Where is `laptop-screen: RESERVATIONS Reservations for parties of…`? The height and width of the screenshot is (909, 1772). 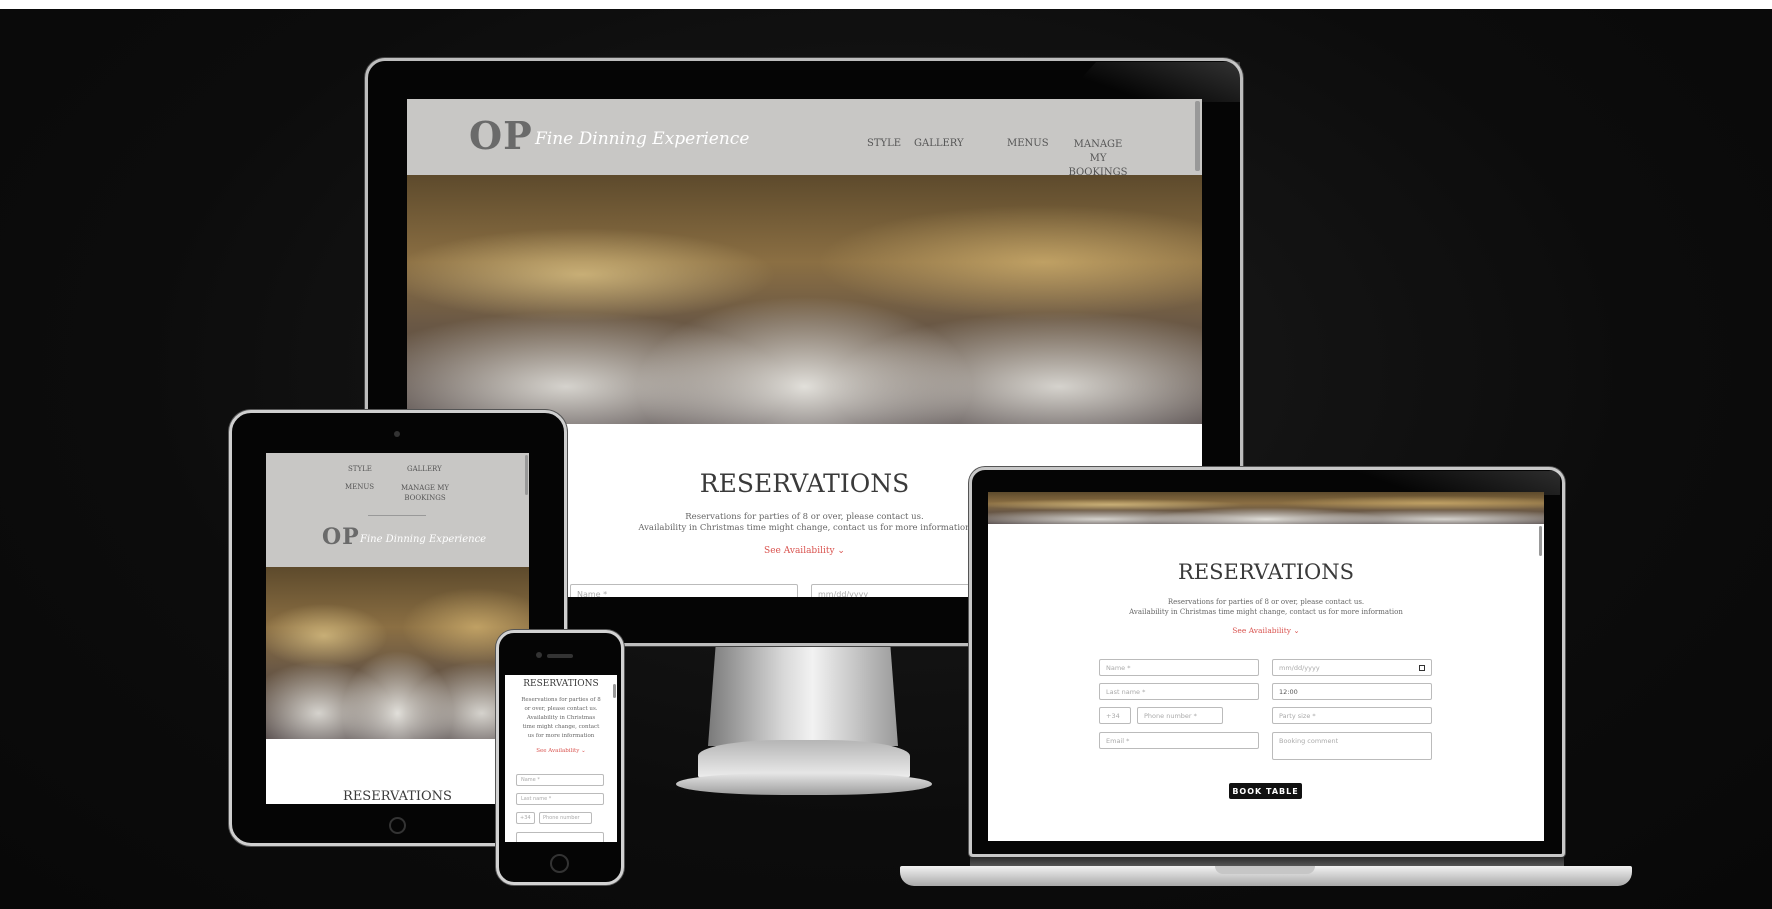 laptop-screen: RESERVATIONS Reservations for parties of… is located at coordinates (1266, 666).